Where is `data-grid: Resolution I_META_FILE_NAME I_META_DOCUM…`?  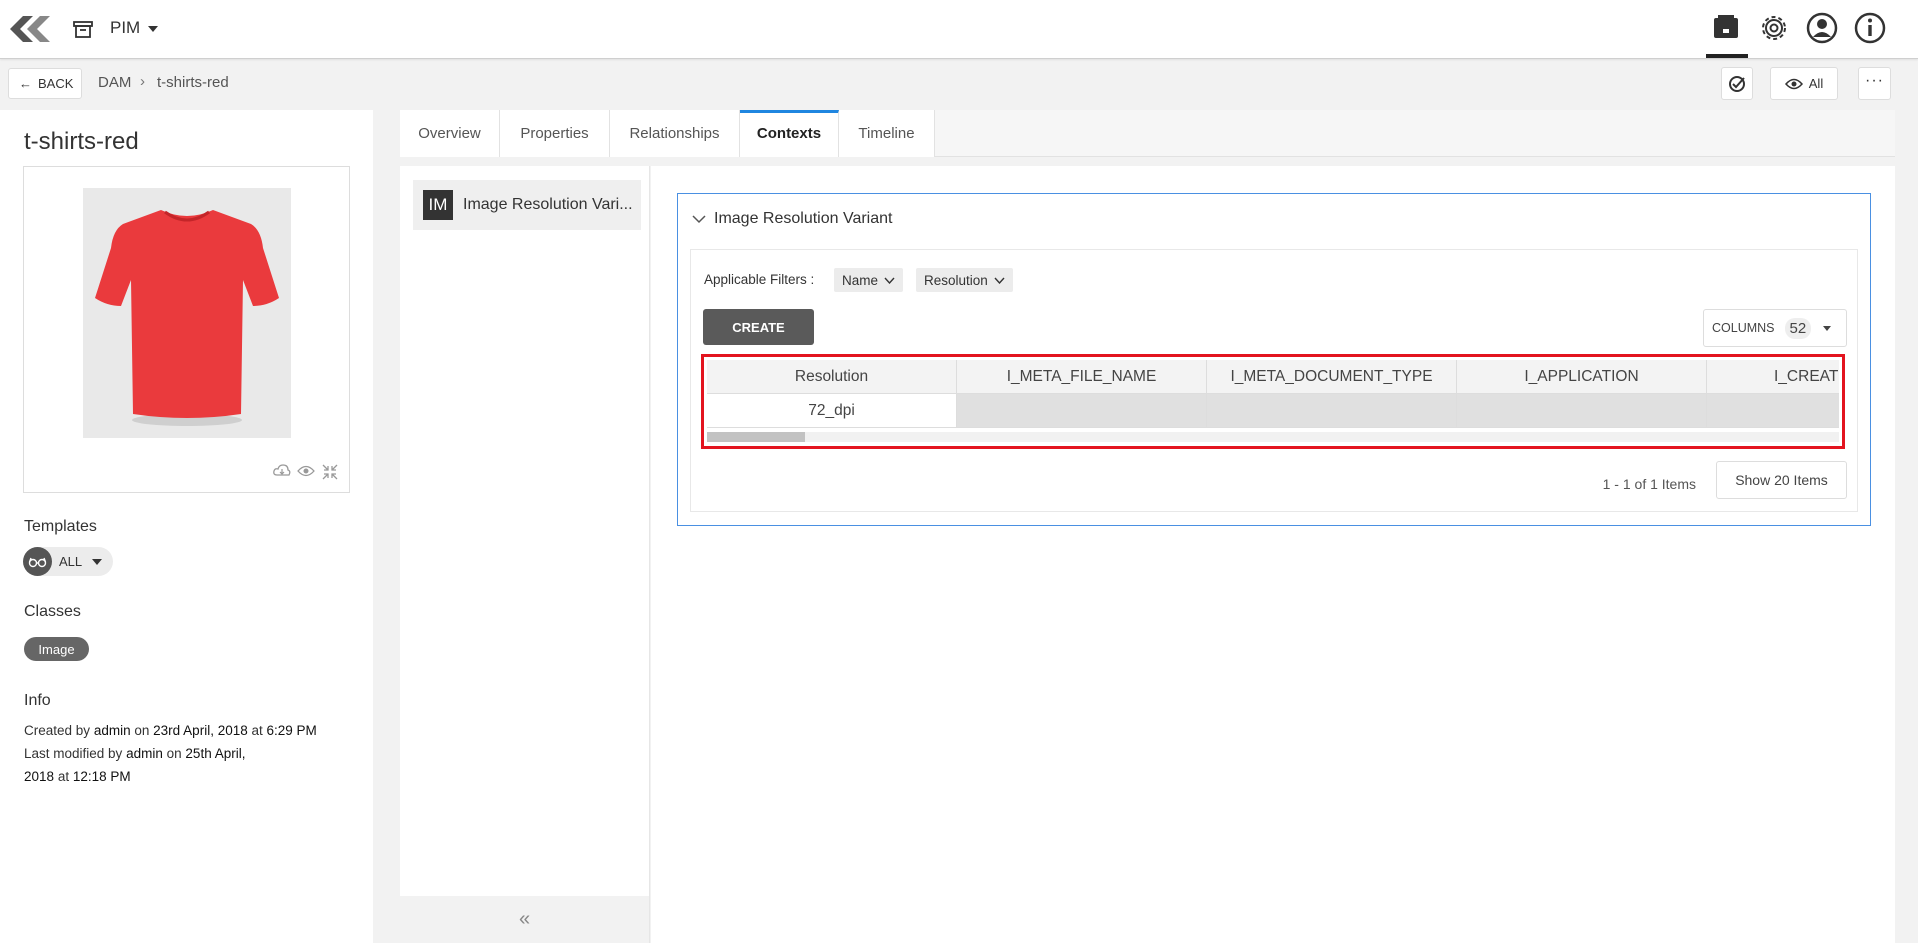 data-grid: Resolution I_META_FILE_NAME I_META_DOCUM… is located at coordinates (1273, 395).